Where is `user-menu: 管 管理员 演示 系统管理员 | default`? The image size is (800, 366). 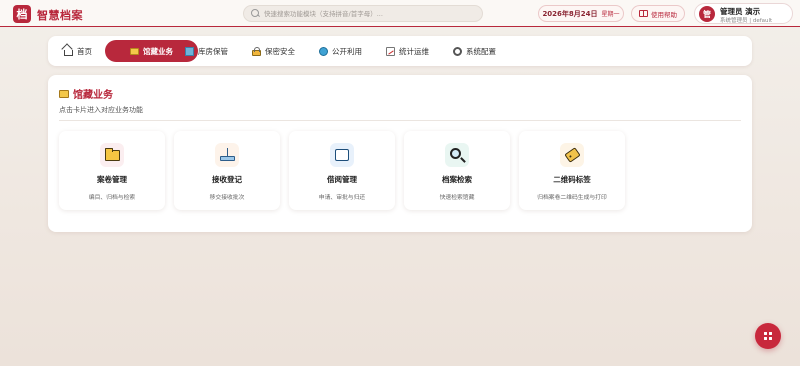
user-menu: 管 管理员 演示 系统管理员 | default is located at coordinates (743, 13).